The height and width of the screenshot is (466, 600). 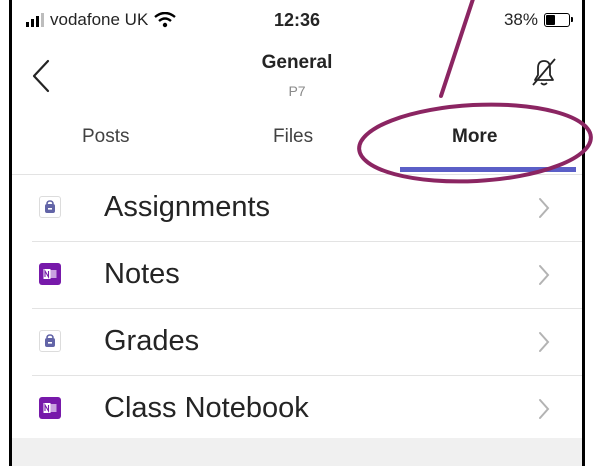 I want to click on tab-more: More, so click(x=474, y=137).